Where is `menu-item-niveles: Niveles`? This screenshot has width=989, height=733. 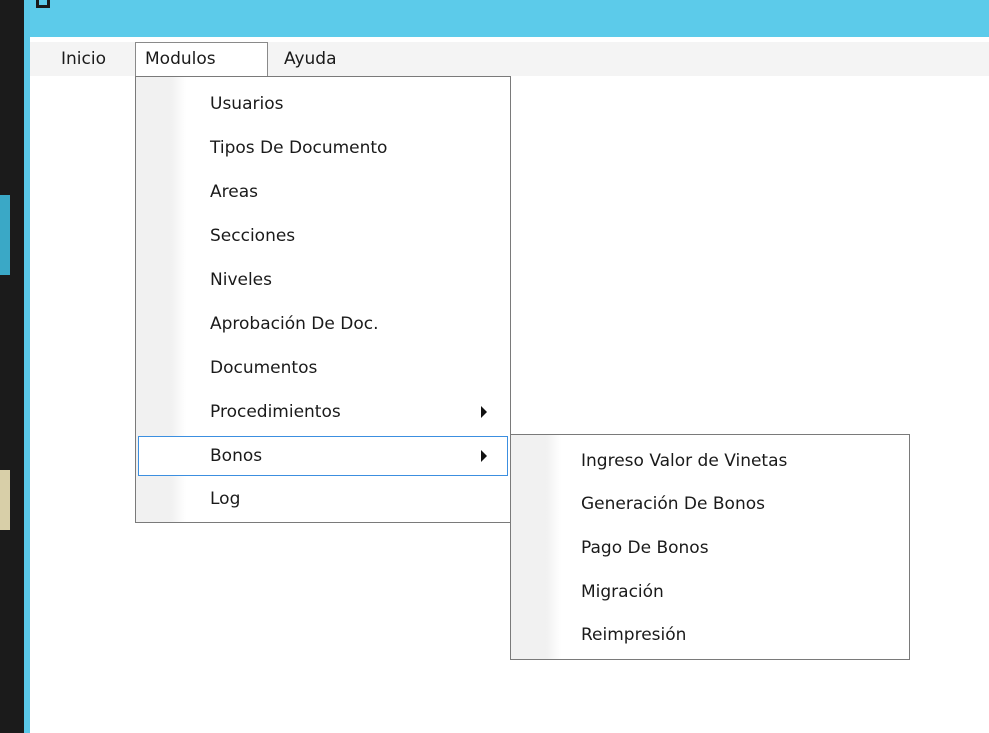 menu-item-niveles: Niveles is located at coordinates (323, 280).